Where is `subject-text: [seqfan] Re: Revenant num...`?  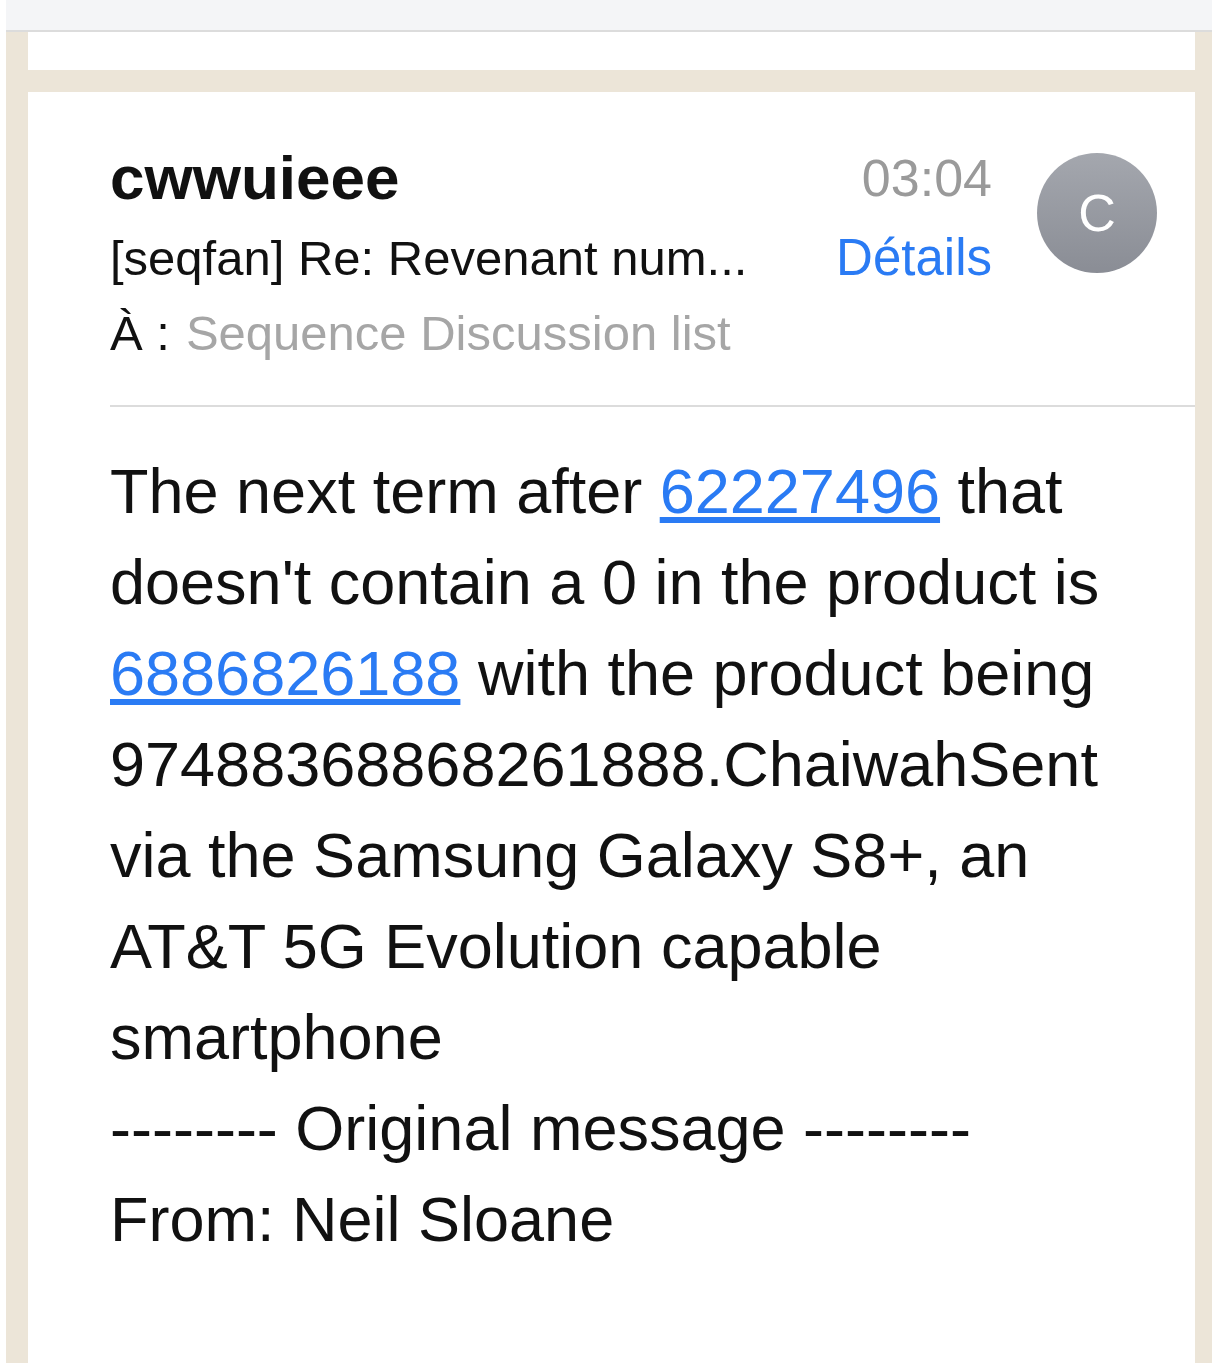
subject-text: [seqfan] Re: Revenant num... is located at coordinates (429, 258).